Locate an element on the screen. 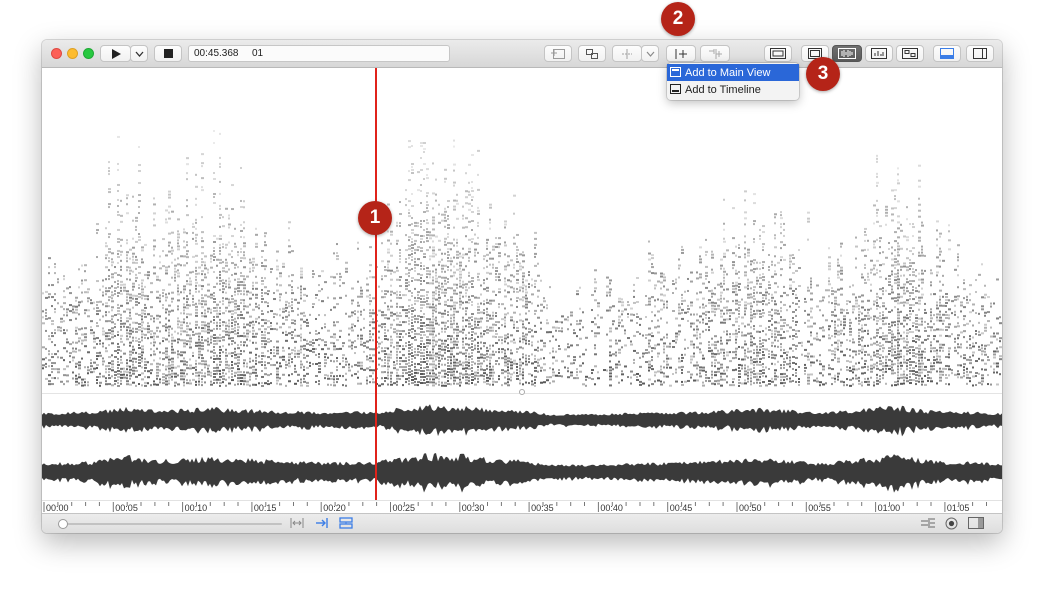 The image size is (1044, 590). zoom-window-button is located at coordinates (88, 53).